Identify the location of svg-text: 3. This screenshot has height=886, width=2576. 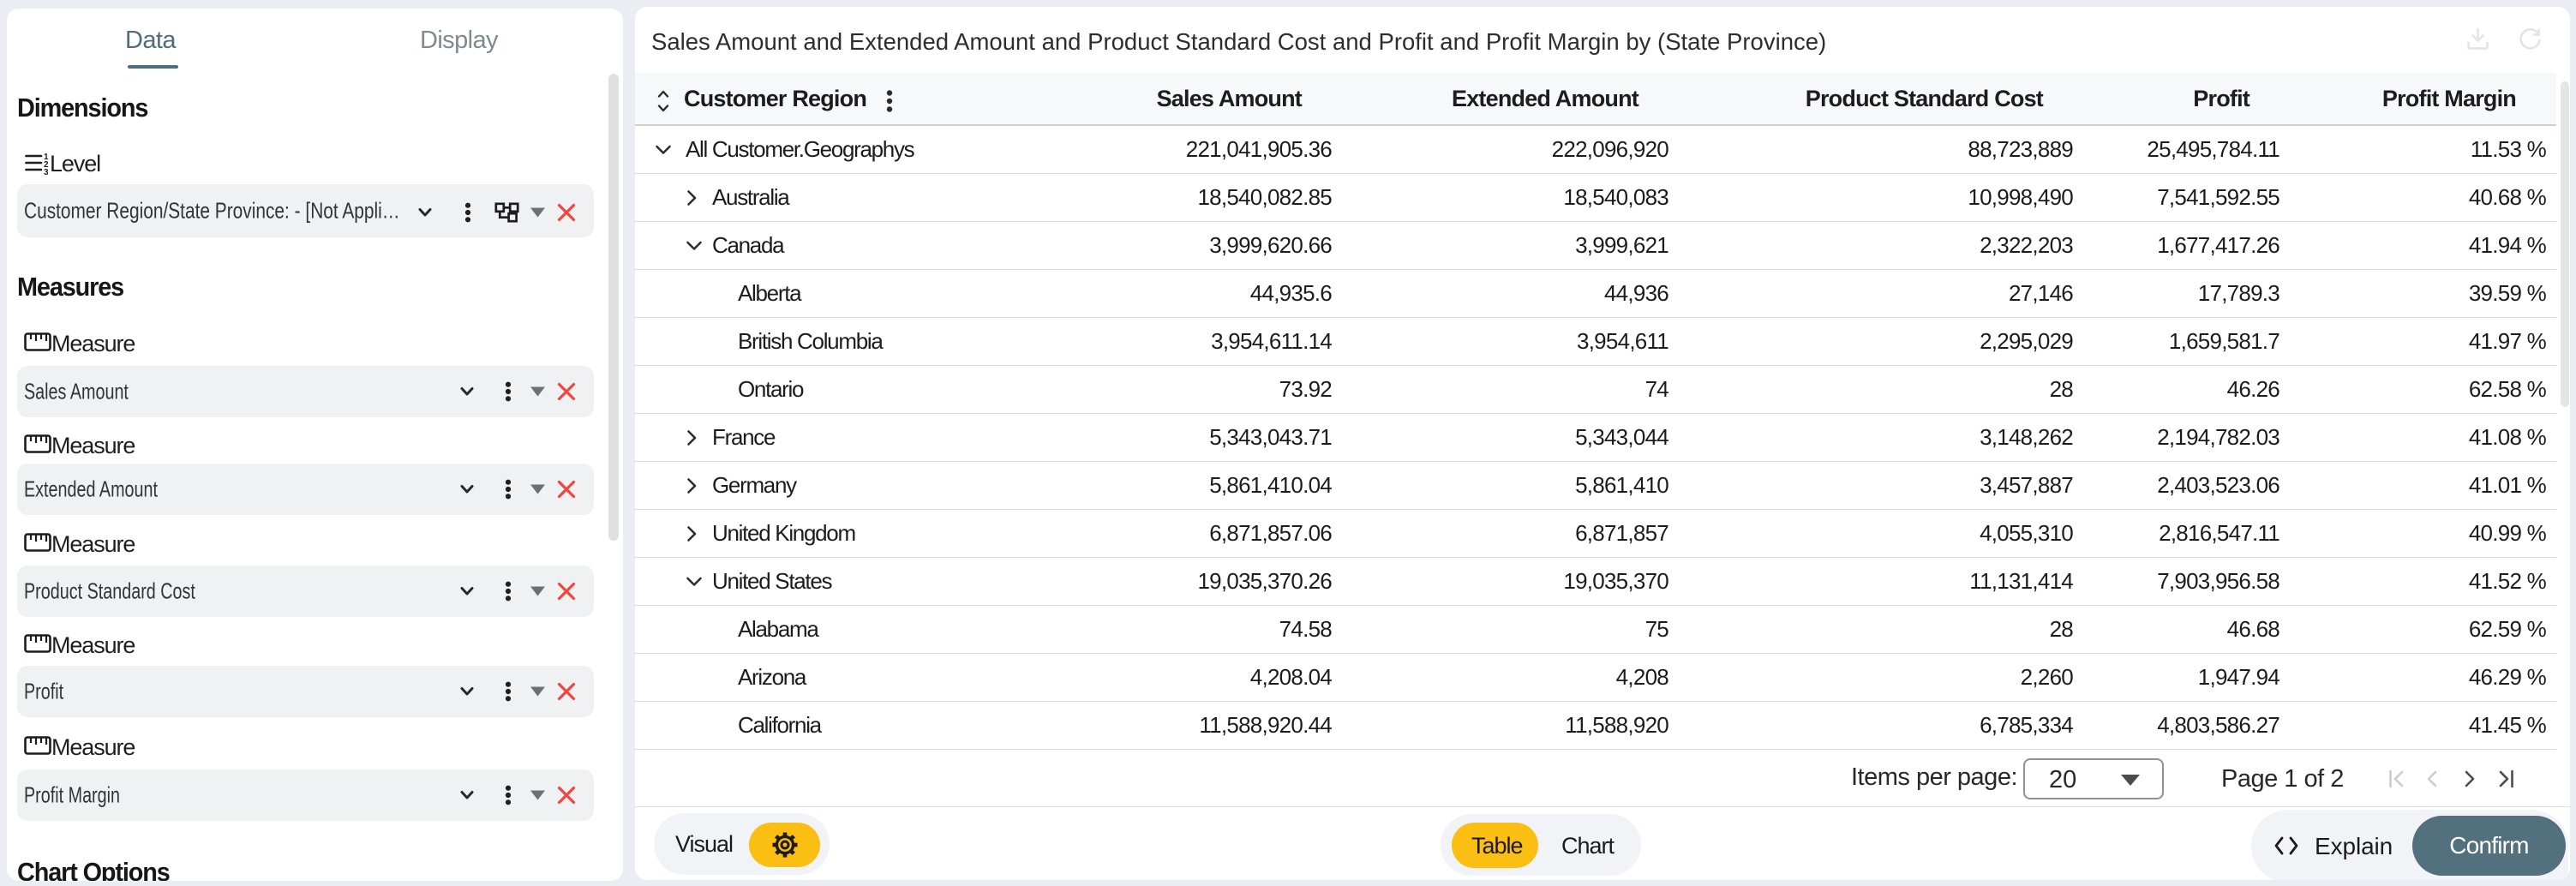
(46, 171).